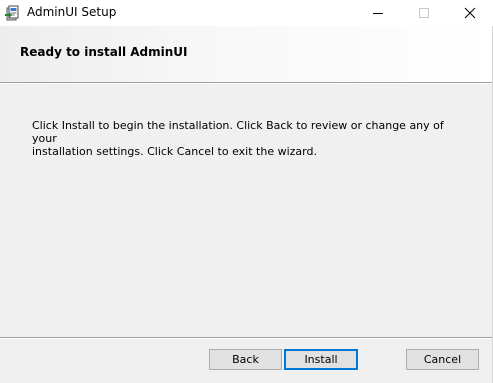  What do you see at coordinates (13, 13) in the screenshot?
I see `installer-package-icon` at bounding box center [13, 13].